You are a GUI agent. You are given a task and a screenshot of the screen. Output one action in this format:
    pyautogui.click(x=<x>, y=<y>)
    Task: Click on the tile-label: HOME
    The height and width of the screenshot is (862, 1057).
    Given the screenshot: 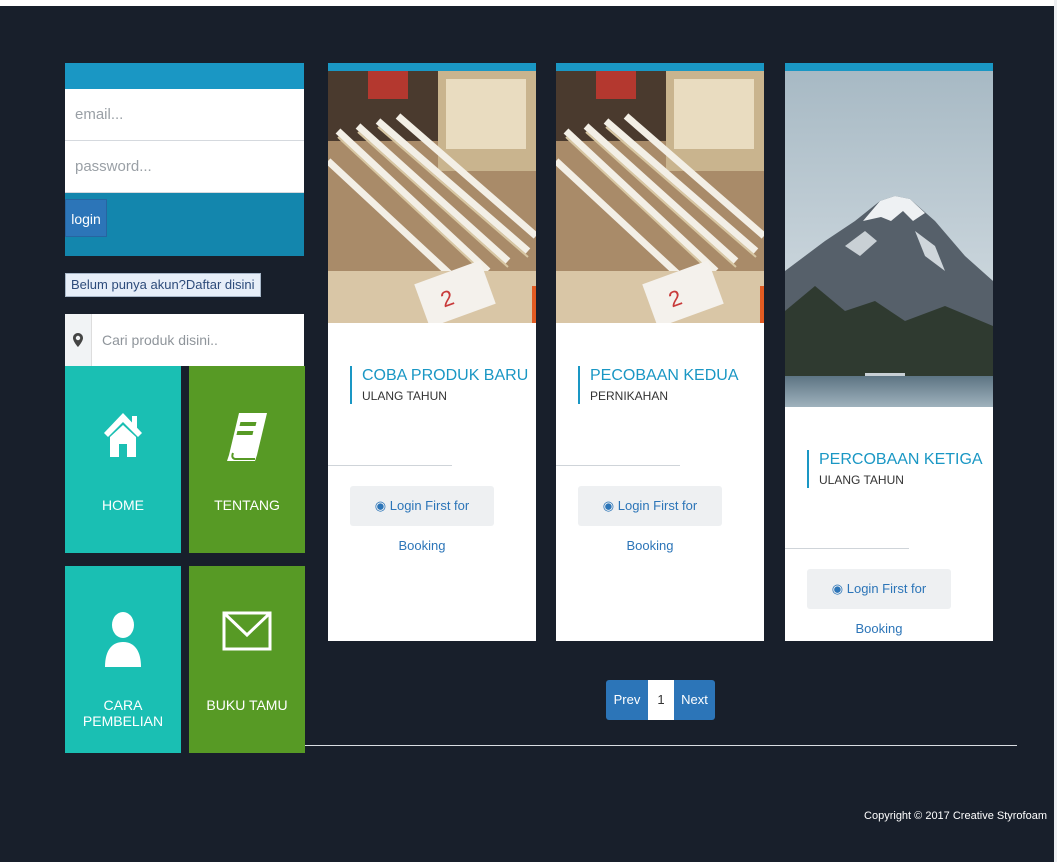 What is the action you would take?
    pyautogui.click(x=123, y=505)
    